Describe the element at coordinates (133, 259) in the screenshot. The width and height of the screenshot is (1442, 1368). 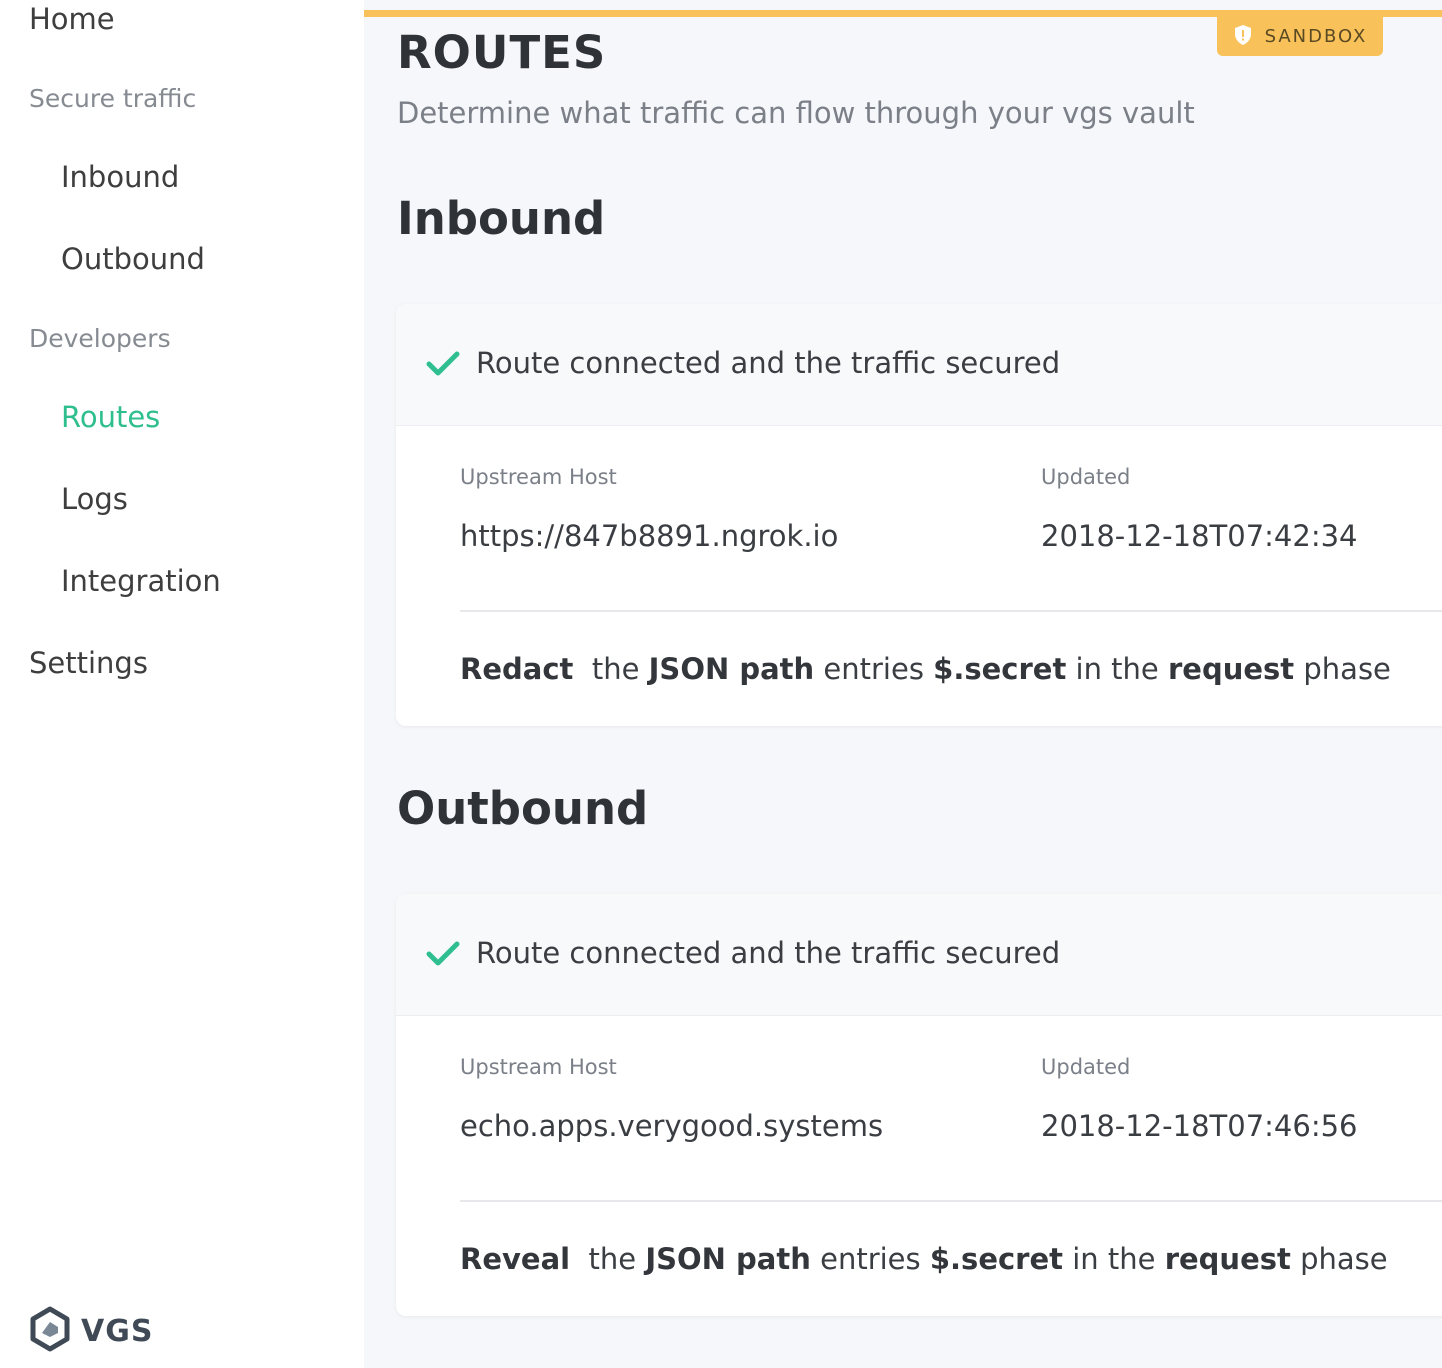
I see `sidebar-item-outbound: Outbound` at that location.